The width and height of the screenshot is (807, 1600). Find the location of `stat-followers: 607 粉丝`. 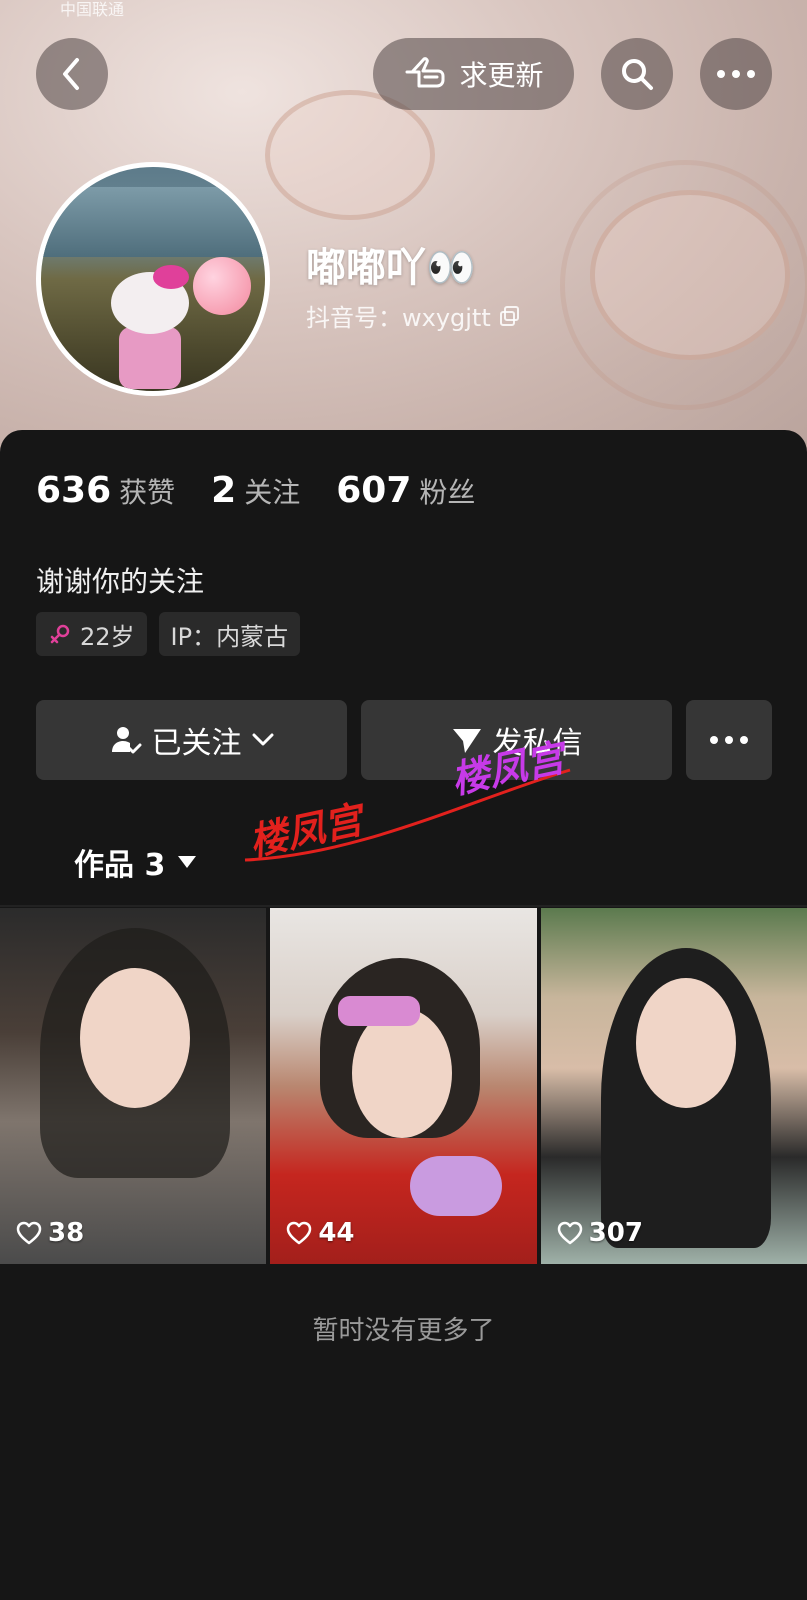

stat-followers: 607 粉丝 is located at coordinates (405, 490).